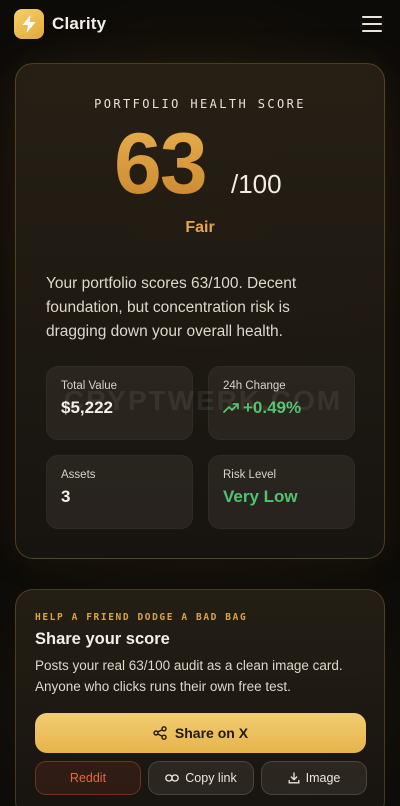 The image size is (400, 806). I want to click on lightning-bolt-icon, so click(29, 24).